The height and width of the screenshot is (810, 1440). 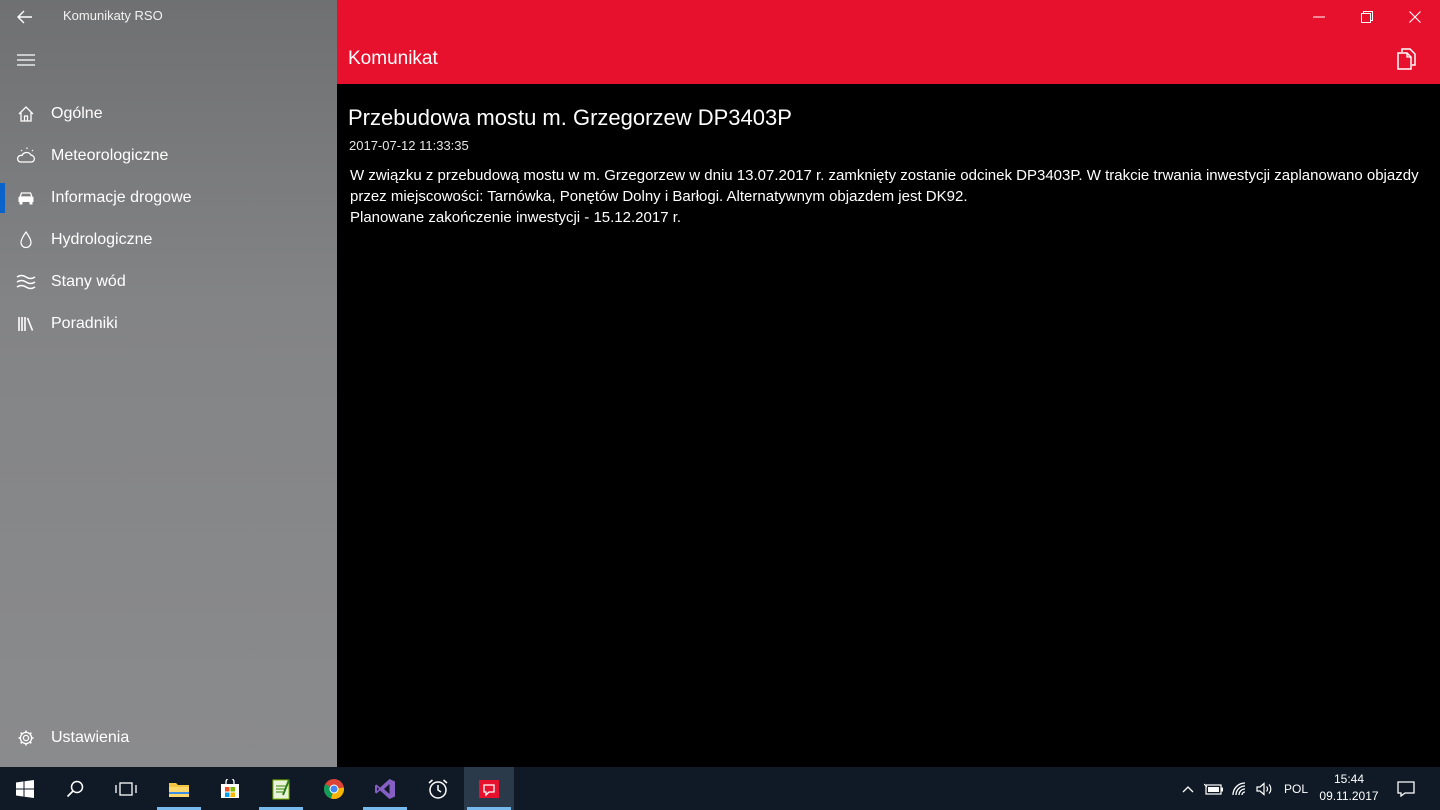 What do you see at coordinates (1349, 779) in the screenshot?
I see `clock-time: 15:44` at bounding box center [1349, 779].